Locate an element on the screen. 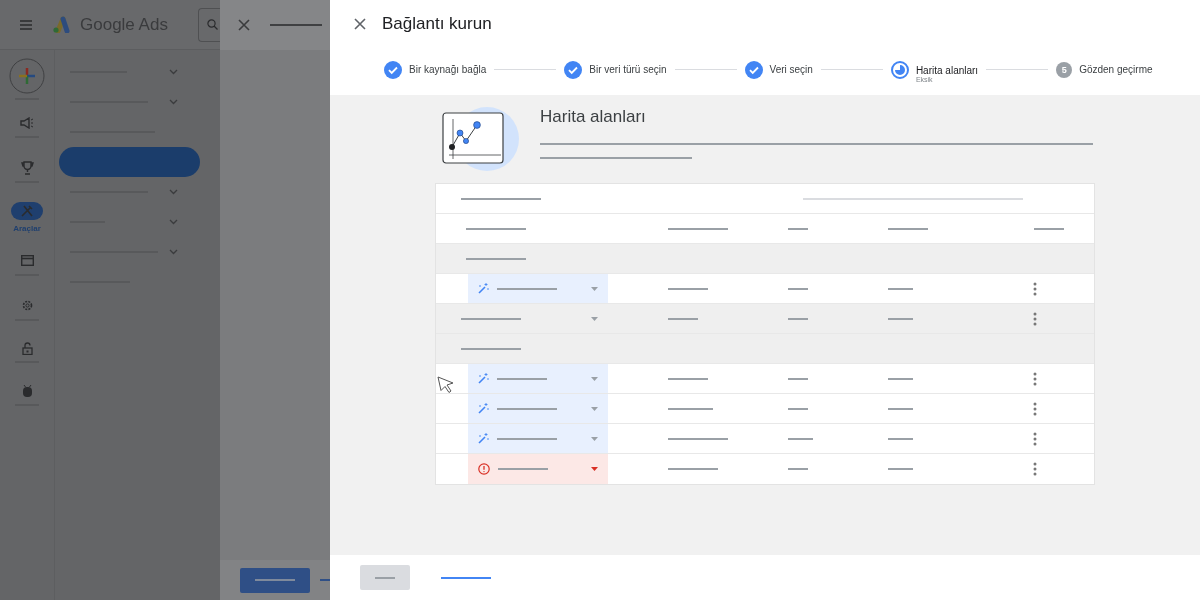 The width and height of the screenshot is (1200, 600). step-label: Bir veri türü seçin is located at coordinates (628, 69).